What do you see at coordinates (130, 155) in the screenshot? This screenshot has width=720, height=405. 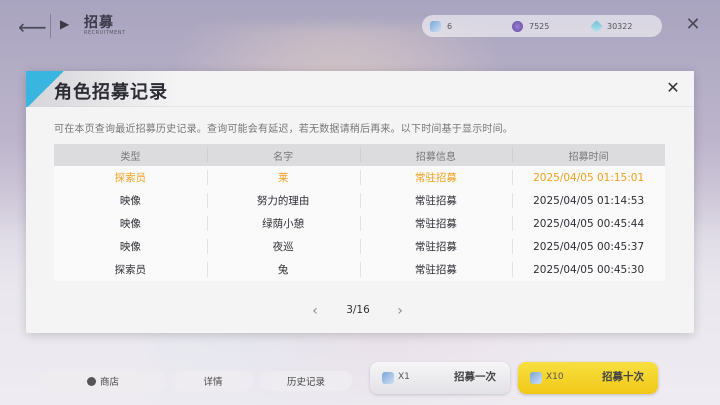 I see `column-header-type: 类型` at bounding box center [130, 155].